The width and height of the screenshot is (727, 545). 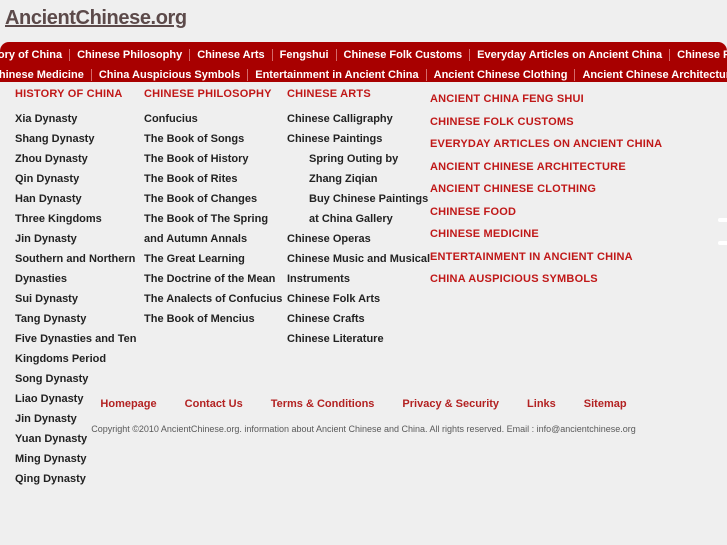 I want to click on site-logo: AncientChinese.org, so click(x=96, y=18).